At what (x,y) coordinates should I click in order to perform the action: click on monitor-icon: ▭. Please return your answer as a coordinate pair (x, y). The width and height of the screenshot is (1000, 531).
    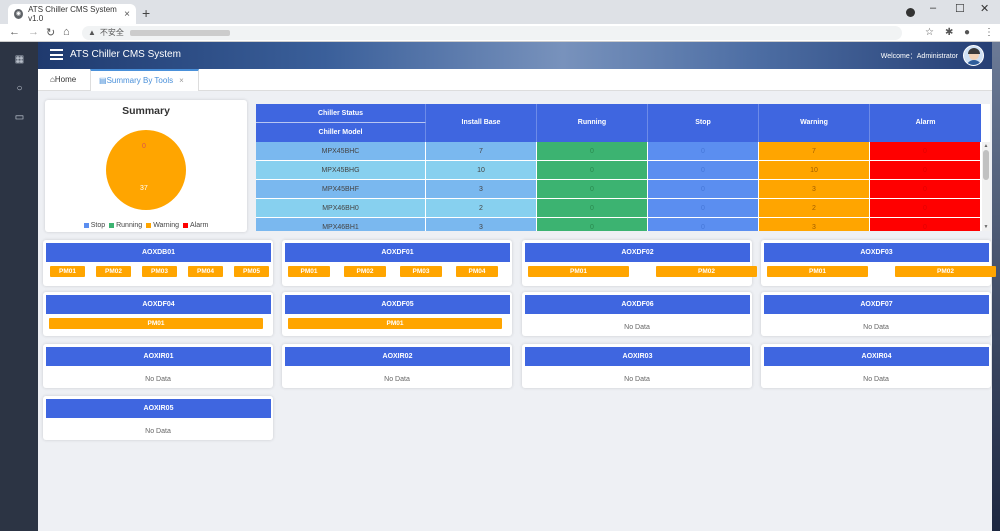
    Looking at the image, I should click on (19, 117).